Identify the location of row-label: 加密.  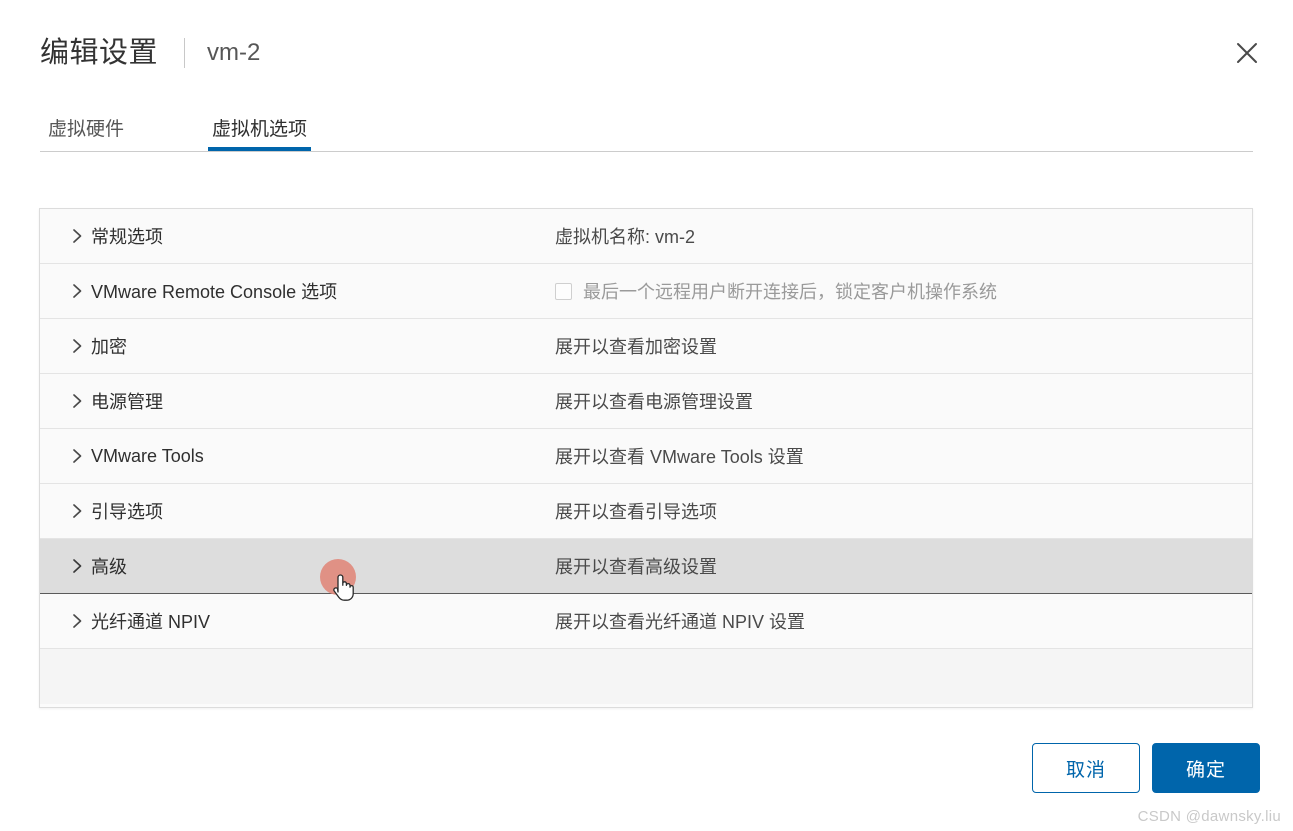
(109, 347).